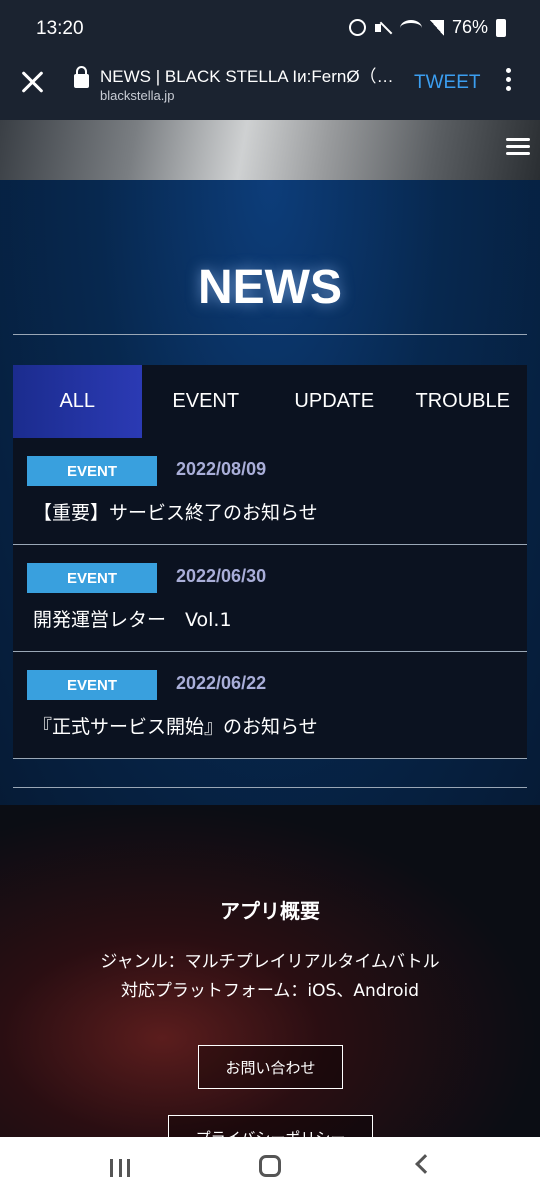 This screenshot has height=1199, width=540. What do you see at coordinates (427, 27) in the screenshot?
I see `status-icons: 76%` at bounding box center [427, 27].